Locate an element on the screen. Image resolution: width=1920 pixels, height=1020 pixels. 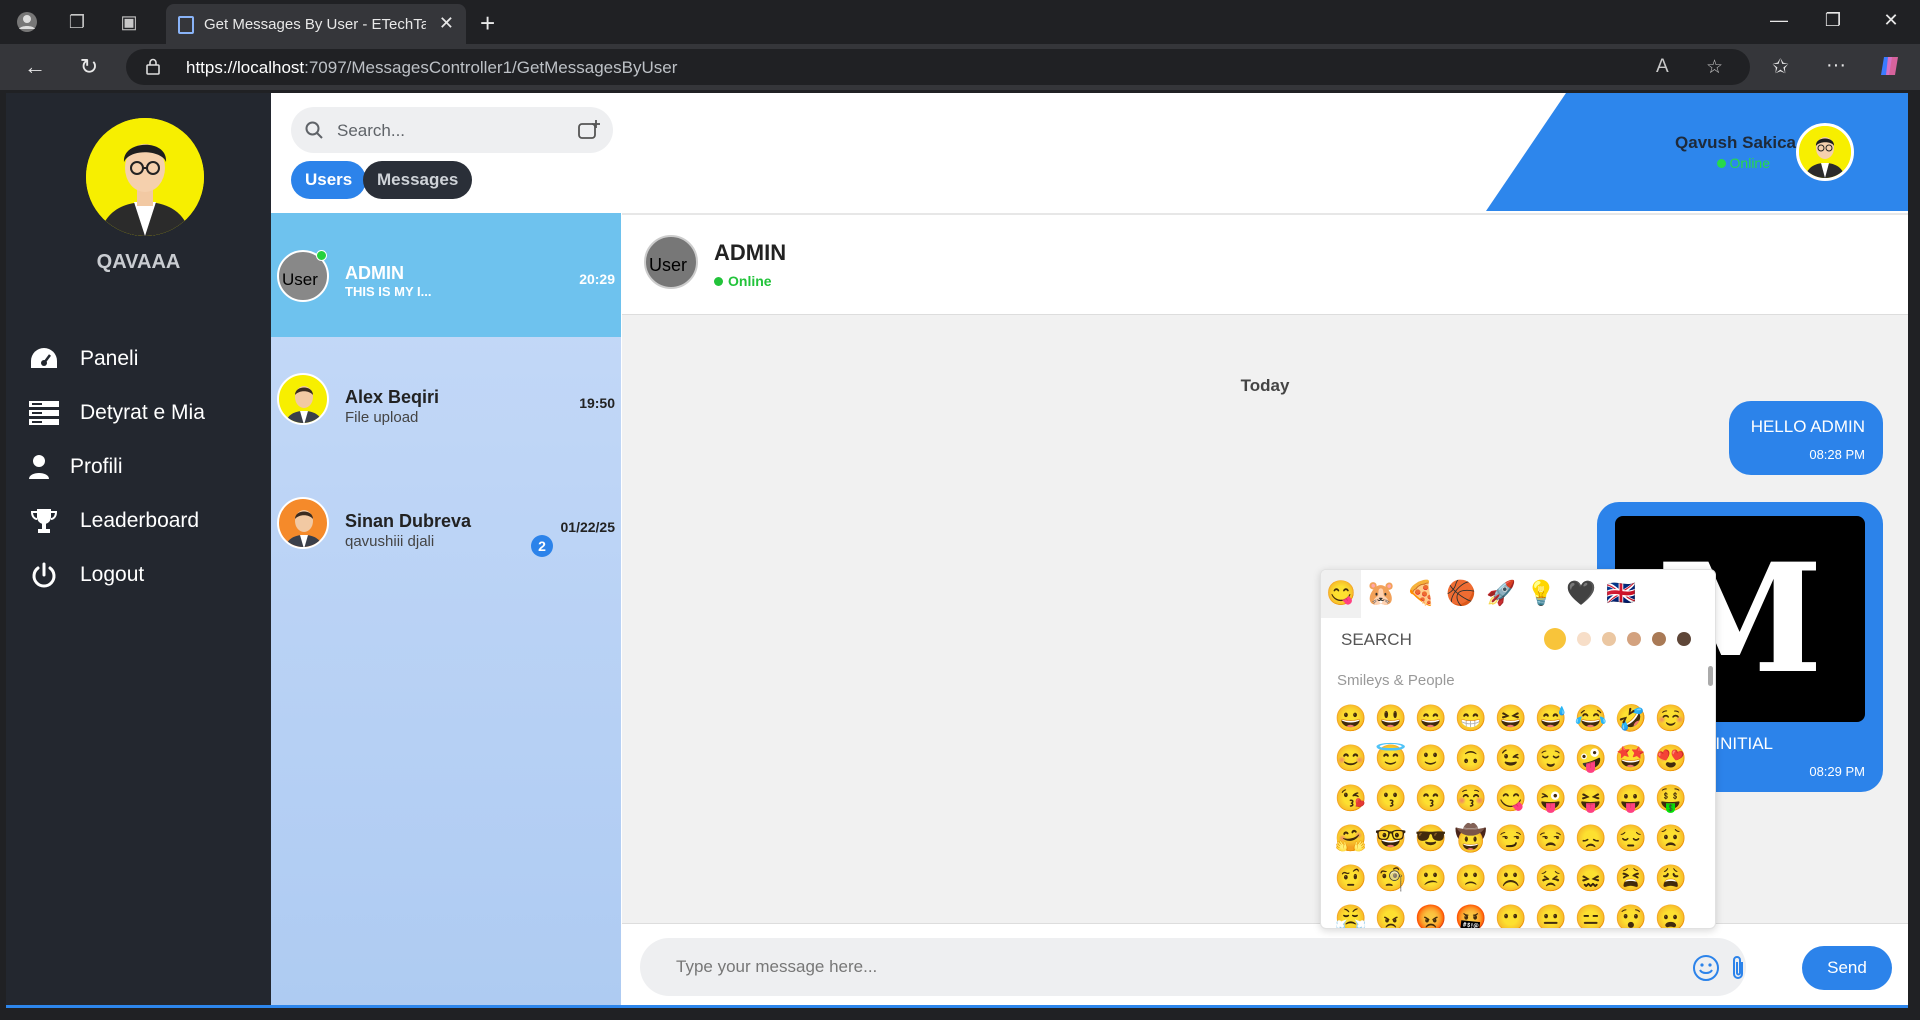
emoji-item: 😄 is located at coordinates (1431, 718).